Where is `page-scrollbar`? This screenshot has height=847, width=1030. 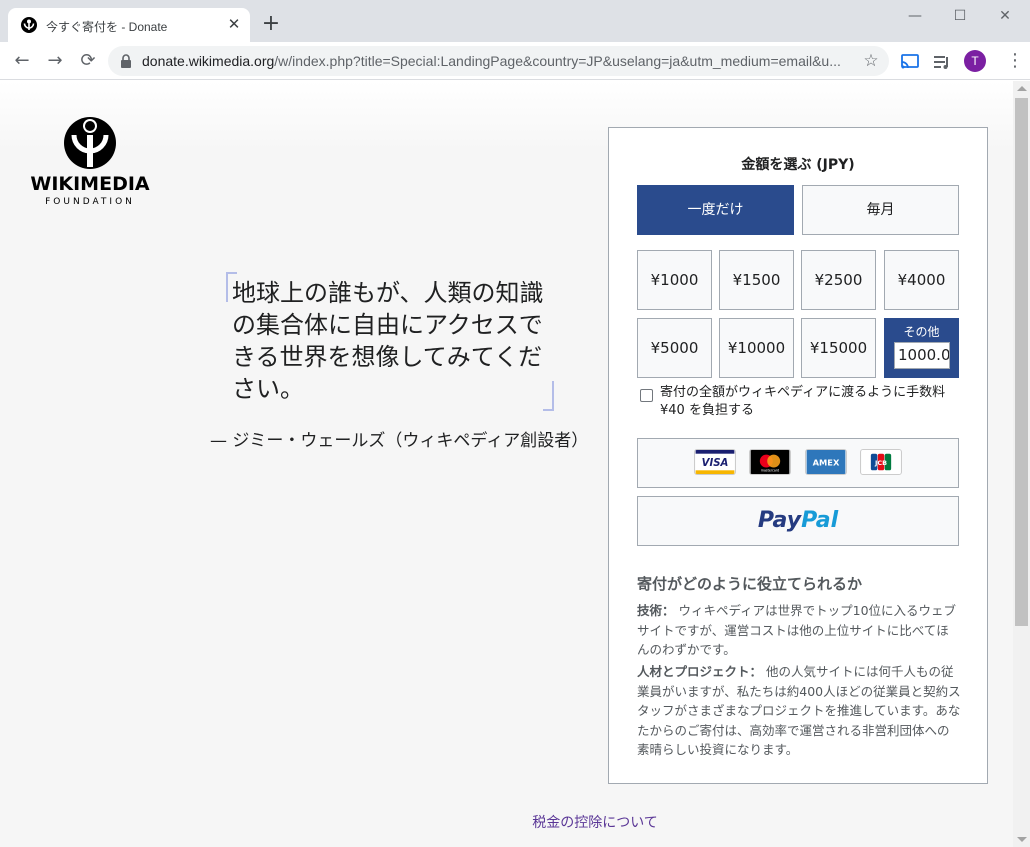
page-scrollbar is located at coordinates (1021, 464).